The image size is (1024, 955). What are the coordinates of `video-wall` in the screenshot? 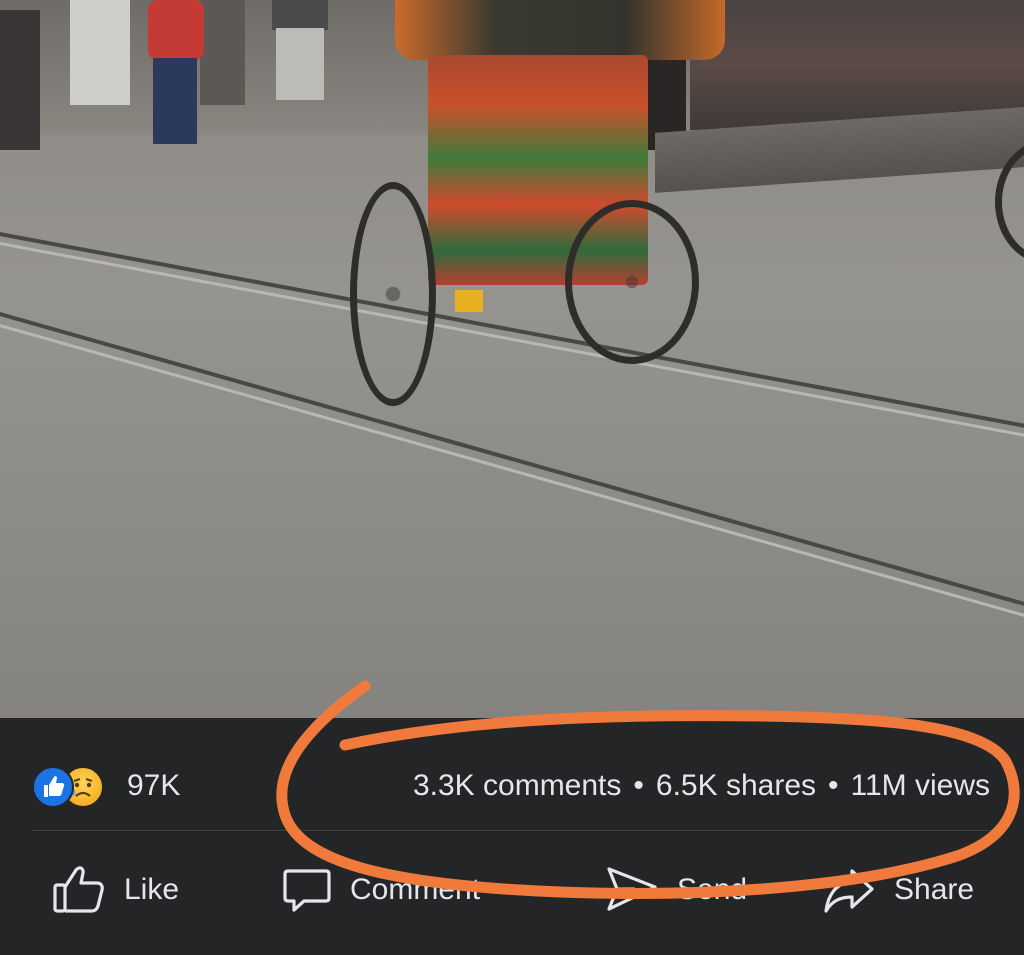 It's located at (100, 52).